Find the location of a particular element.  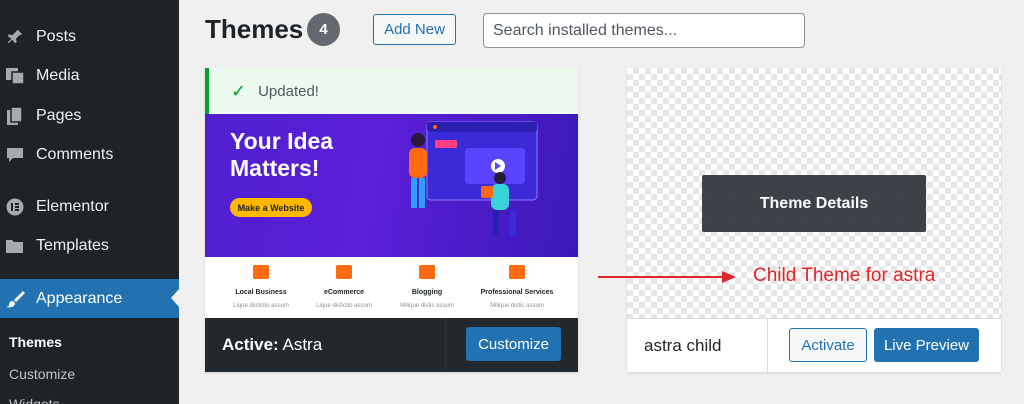

comment-icon is located at coordinates (15, 155).